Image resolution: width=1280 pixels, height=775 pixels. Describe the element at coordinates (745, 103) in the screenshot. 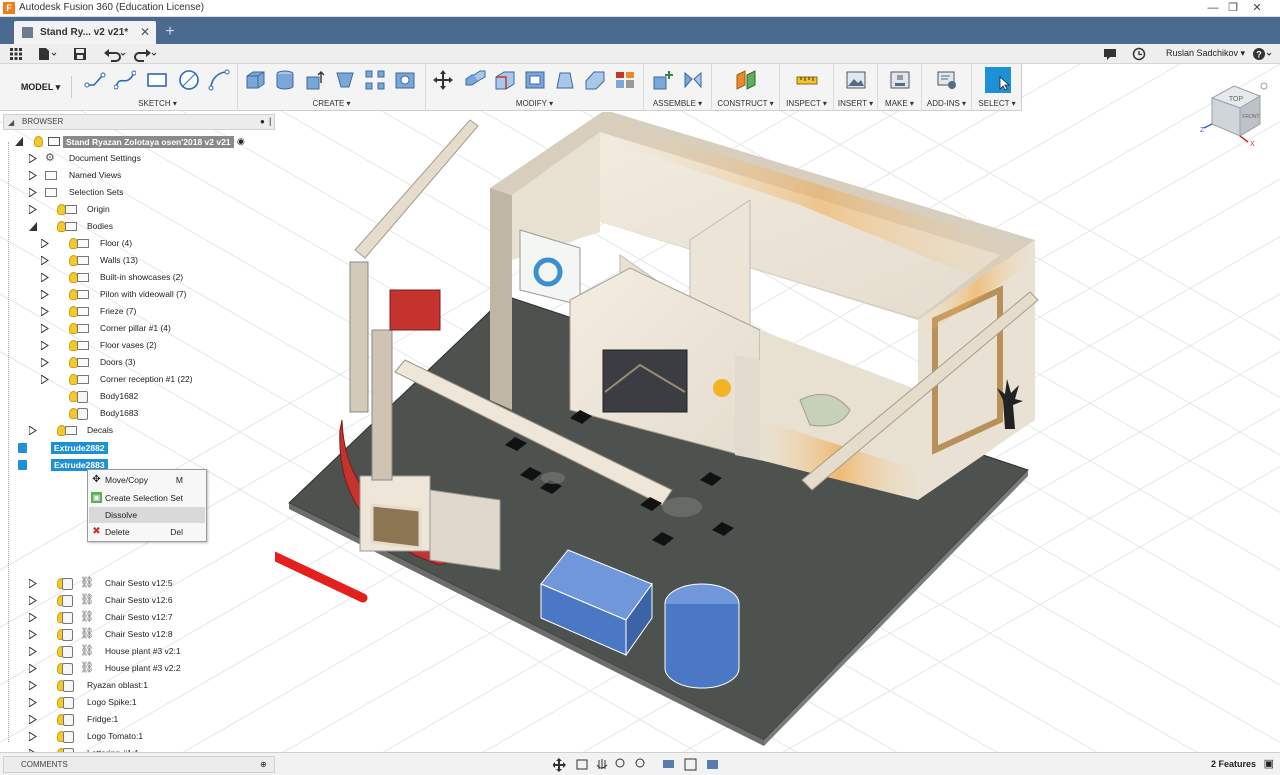

I see `construct-menu: CONSTRUCT ▾` at that location.